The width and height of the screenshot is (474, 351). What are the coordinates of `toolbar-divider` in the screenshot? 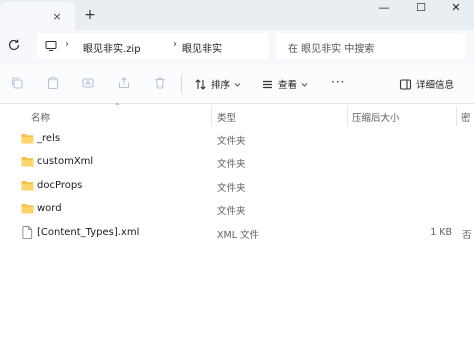 It's located at (181, 84).